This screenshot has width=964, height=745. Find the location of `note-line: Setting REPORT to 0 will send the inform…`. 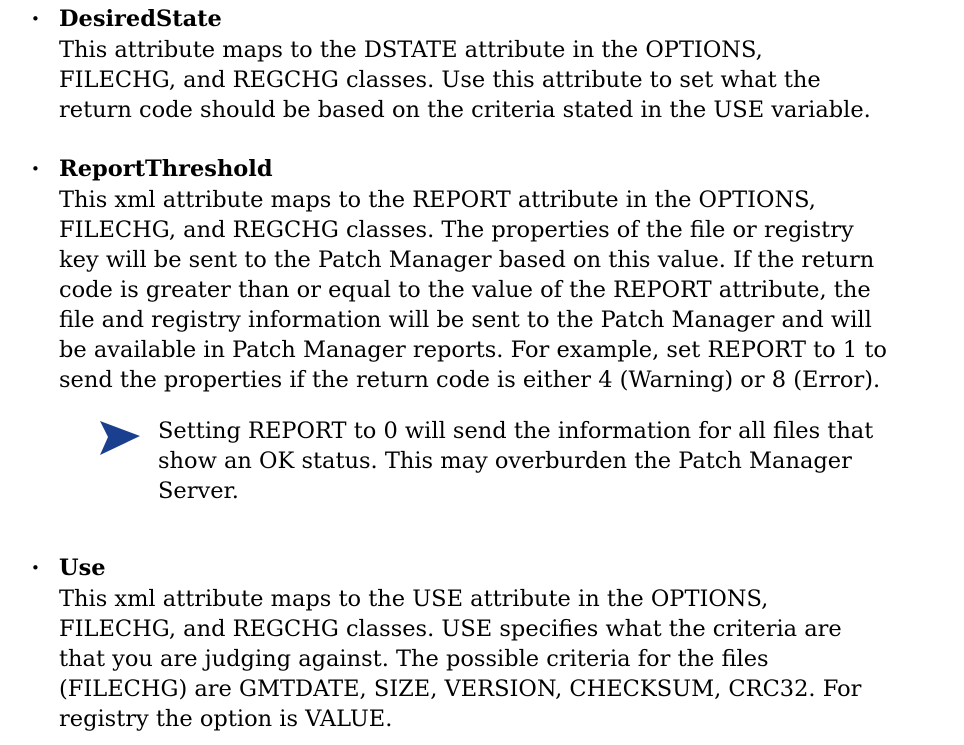

note-line: Setting REPORT to 0 will send the inform… is located at coordinates (516, 431).